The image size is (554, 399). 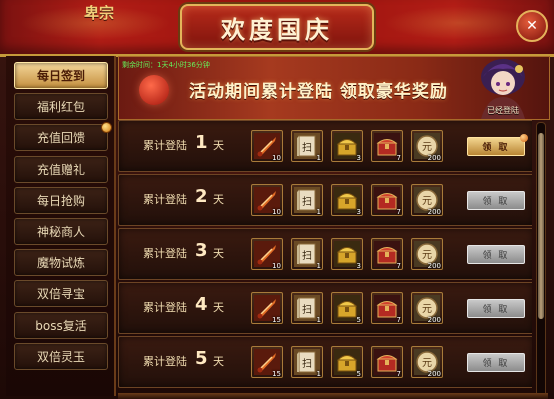 I want to click on sidebar-item: 双倍灵玉, so click(x=61, y=356).